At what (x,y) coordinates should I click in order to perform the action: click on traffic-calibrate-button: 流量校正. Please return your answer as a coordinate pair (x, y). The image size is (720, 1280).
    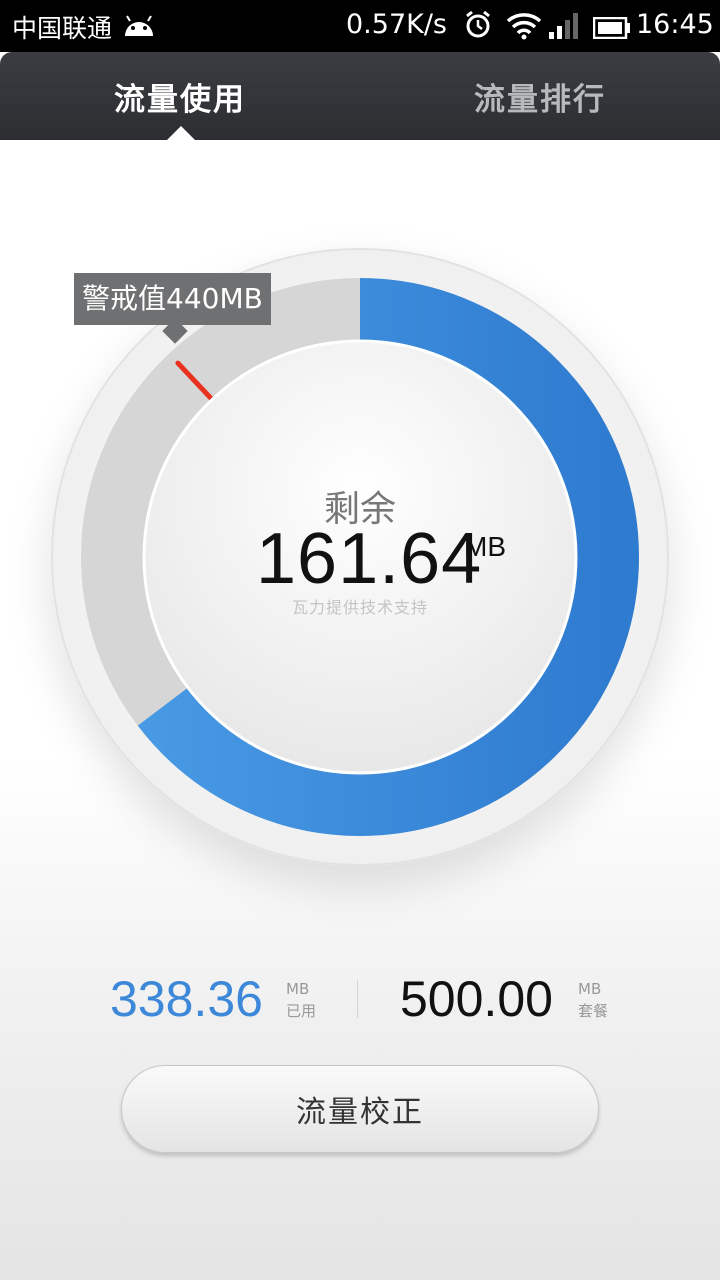
    Looking at the image, I should click on (360, 1109).